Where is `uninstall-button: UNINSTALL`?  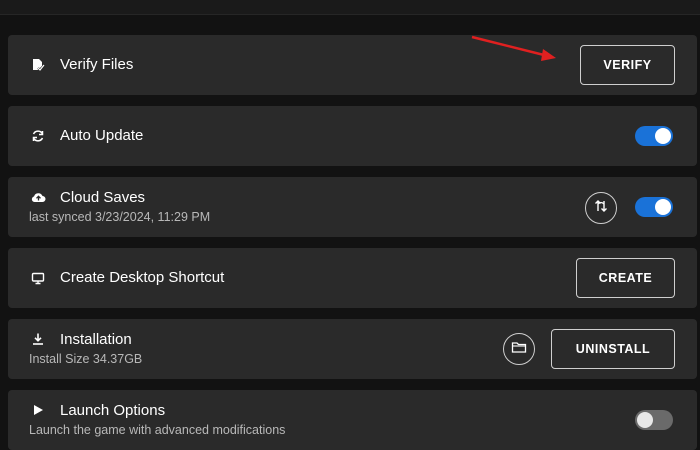
uninstall-button: UNINSTALL is located at coordinates (613, 349).